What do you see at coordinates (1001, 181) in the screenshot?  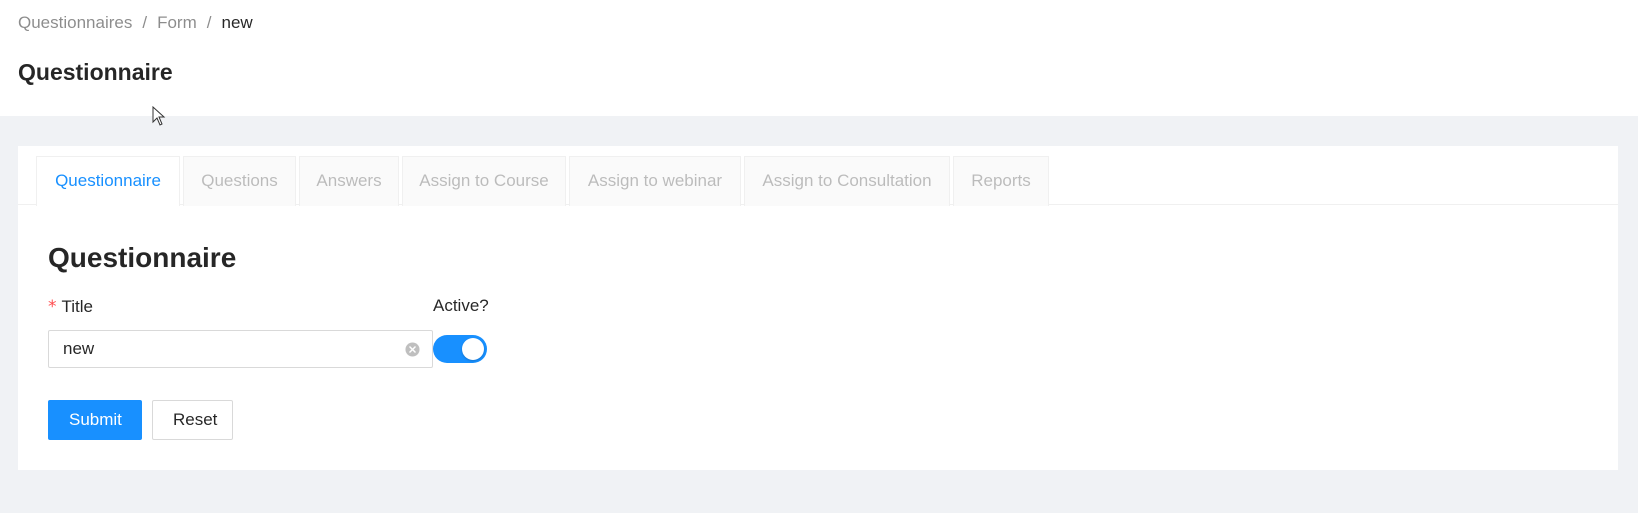 I see `tab-reports: Reports` at bounding box center [1001, 181].